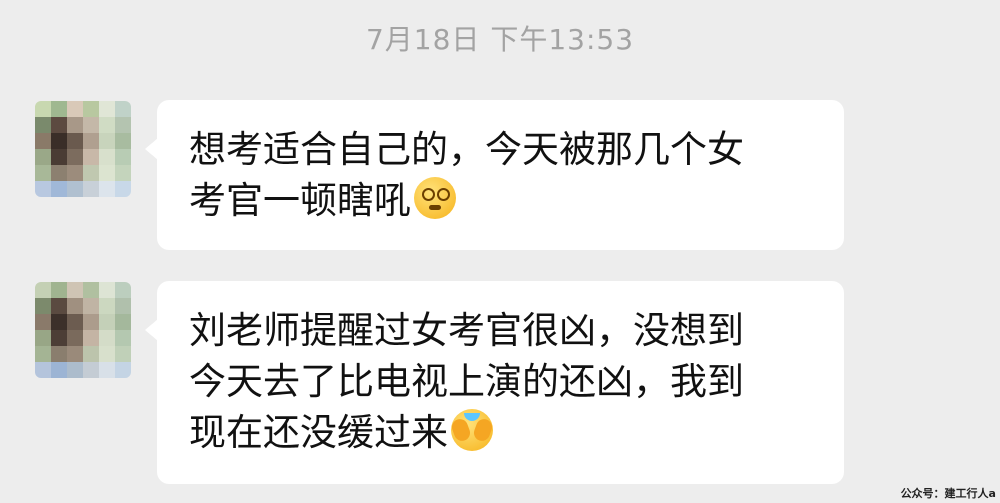 This screenshot has width=1000, height=503. Describe the element at coordinates (500, 39) in the screenshot. I see `timestamp: 7月18日 下午13:53` at that location.